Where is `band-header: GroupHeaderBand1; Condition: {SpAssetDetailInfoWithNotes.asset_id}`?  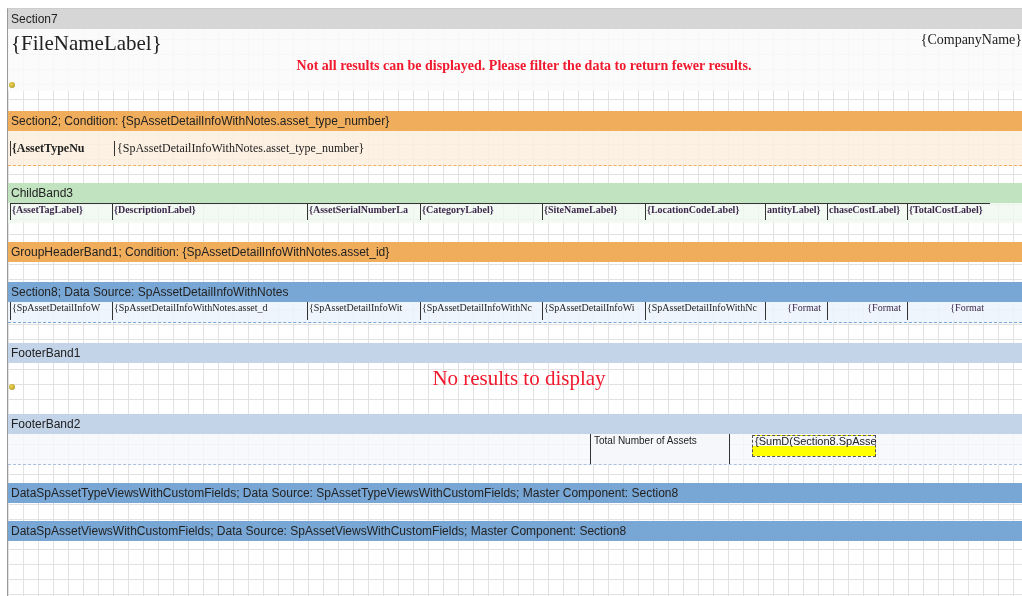
band-header: GroupHeaderBand1; Condition: {SpAssetDetailInfoWithNotes.asset_id} is located at coordinates (515, 252).